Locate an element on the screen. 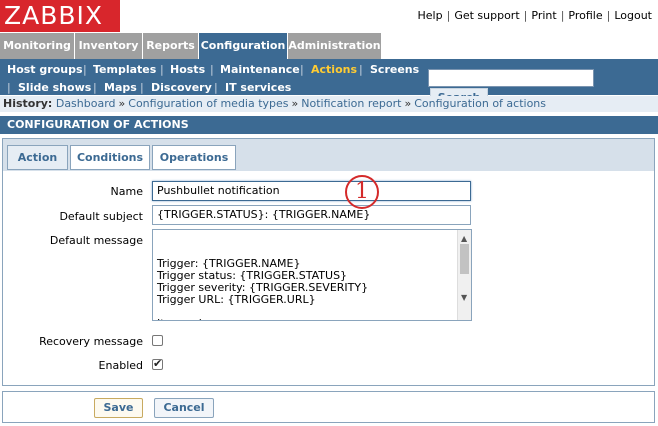 The height and width of the screenshot is (426, 658). history-label: History: is located at coordinates (28, 103).